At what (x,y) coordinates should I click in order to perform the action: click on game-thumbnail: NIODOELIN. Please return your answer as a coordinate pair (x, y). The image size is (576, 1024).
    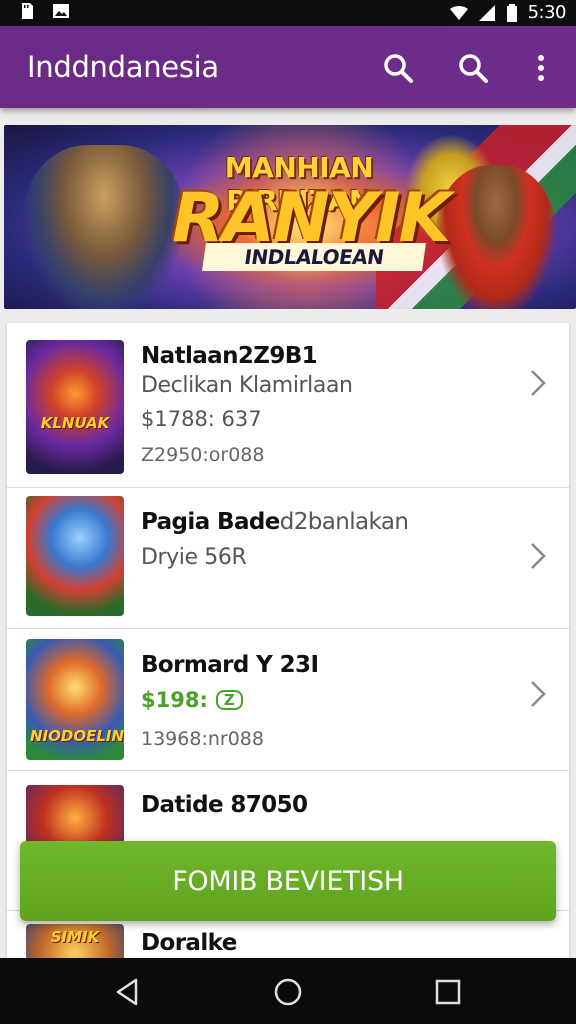
    Looking at the image, I should click on (75, 699).